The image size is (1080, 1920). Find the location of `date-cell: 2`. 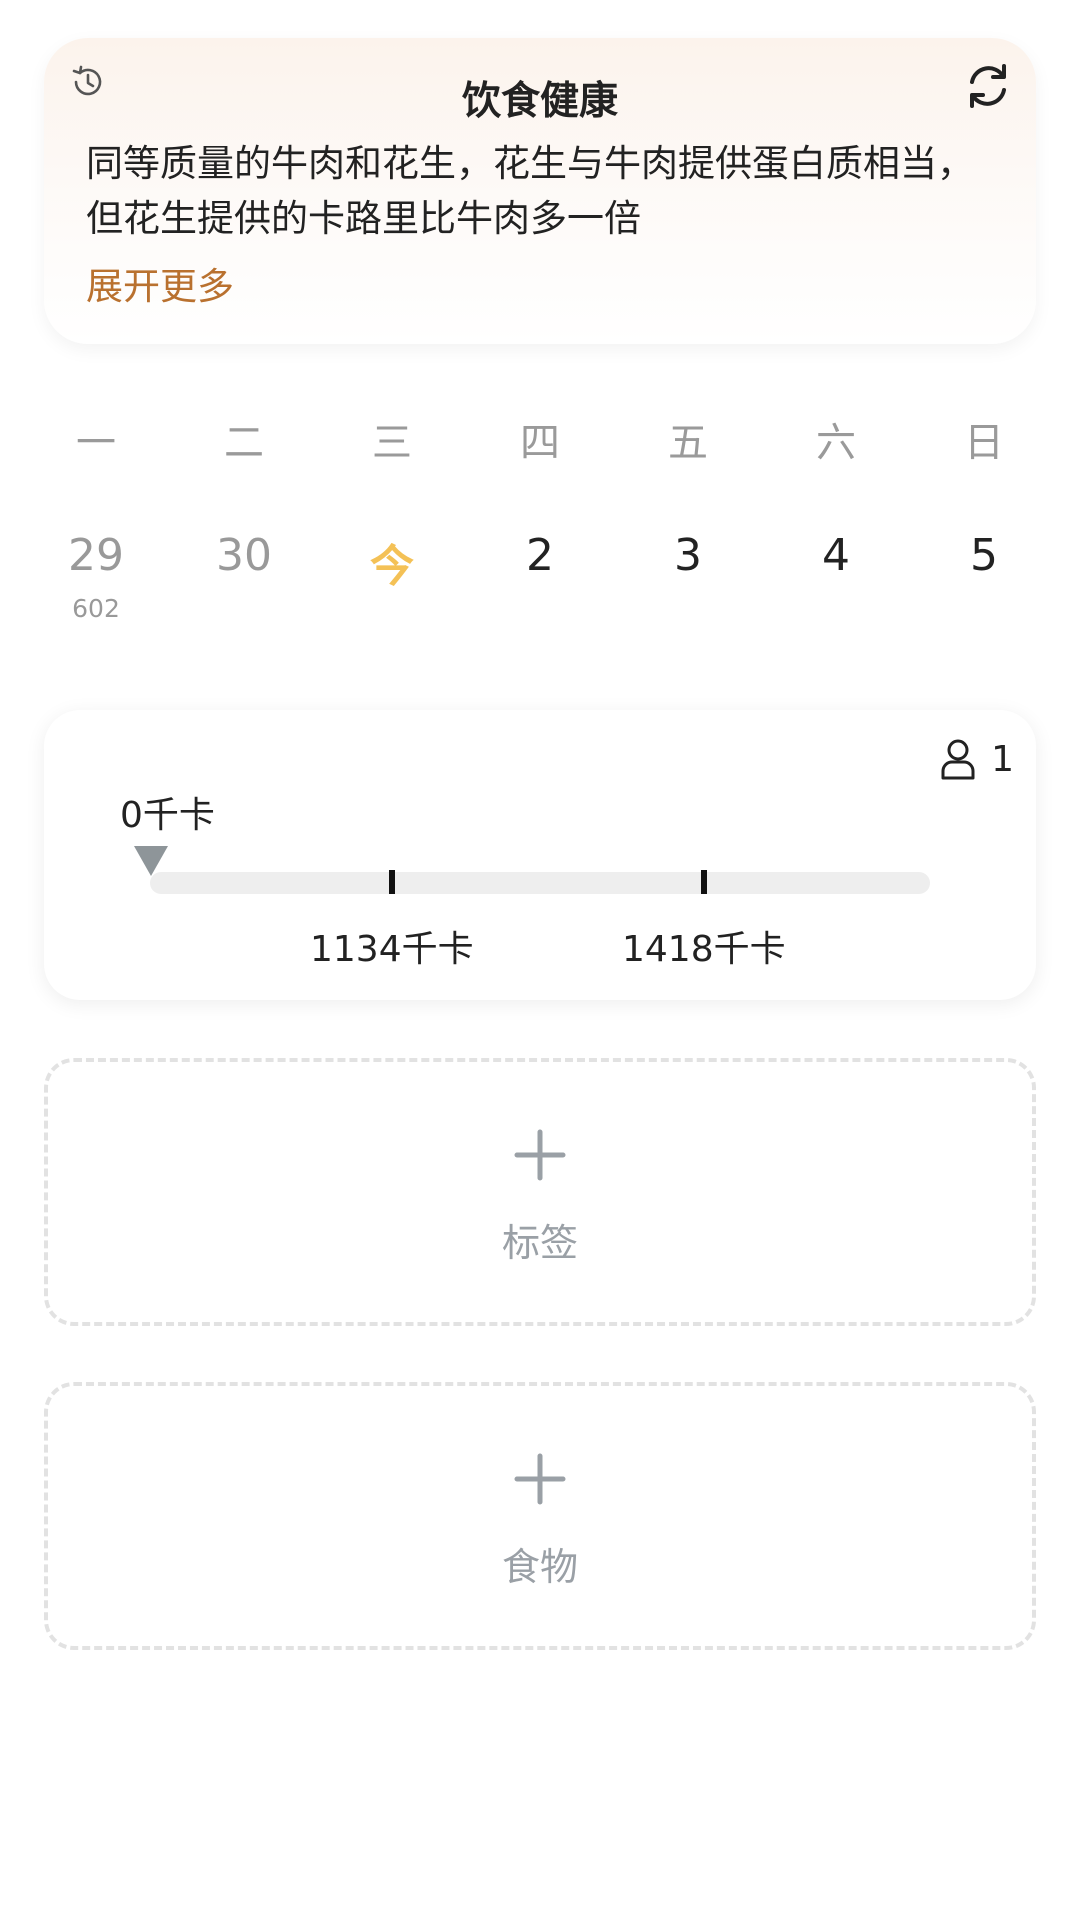

date-cell: 2 is located at coordinates (540, 555).